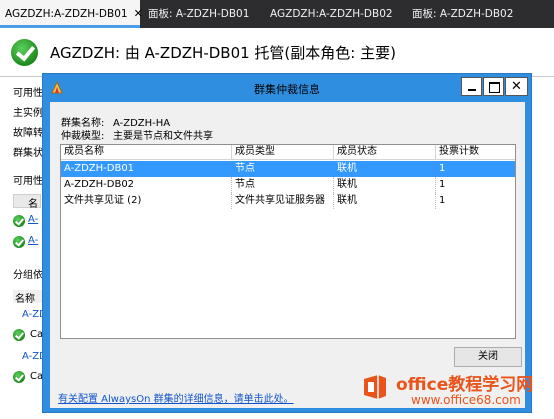 The image size is (554, 419). I want to click on tab-label: AGZDZH:A-ZDZH-DB02, so click(331, 14).